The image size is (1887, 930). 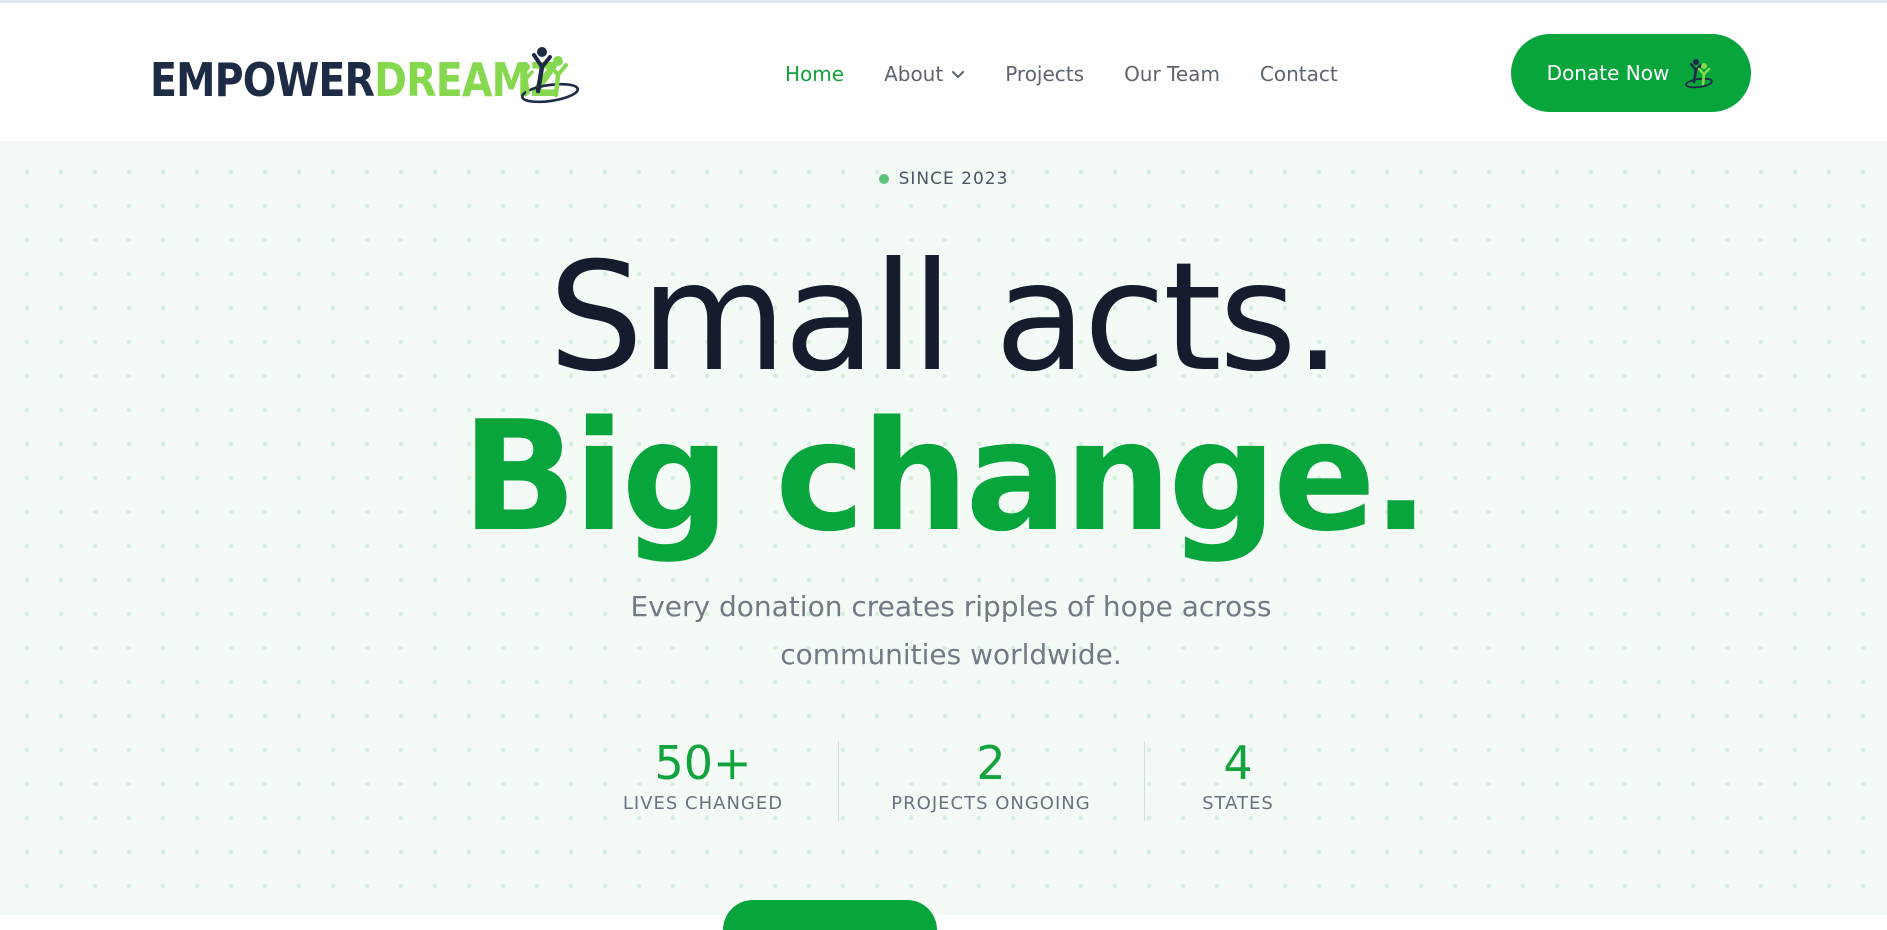 I want to click on status-dot-icon, so click(x=883, y=179).